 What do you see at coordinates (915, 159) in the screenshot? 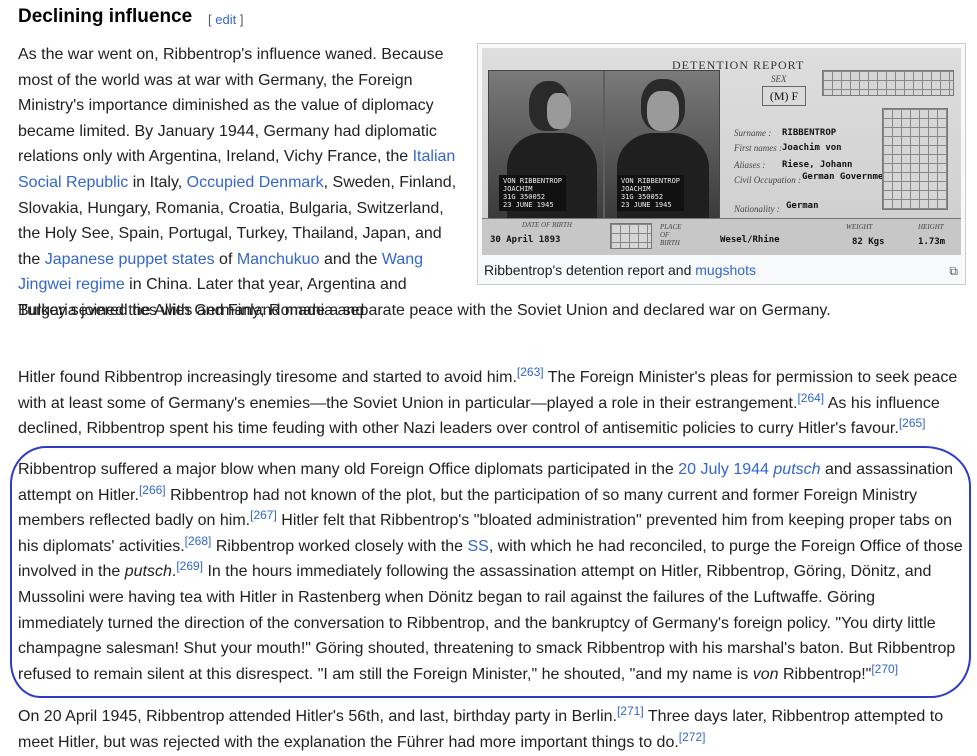
I see `fingerprint-grid-side` at bounding box center [915, 159].